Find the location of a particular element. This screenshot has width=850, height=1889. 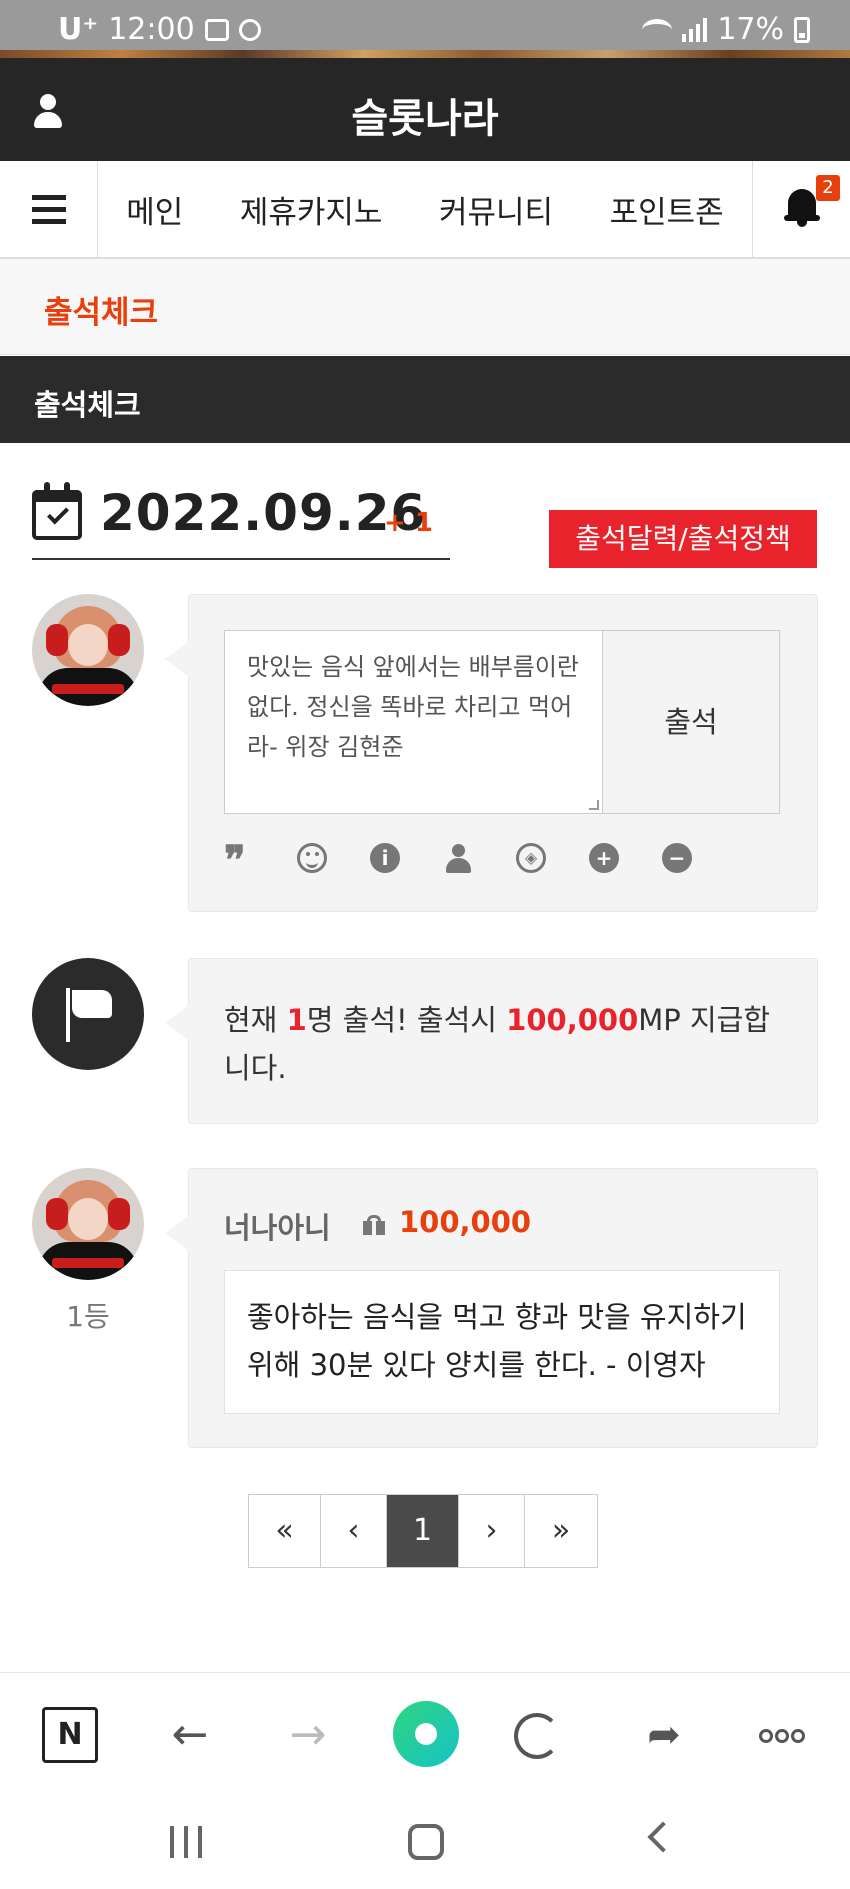

page-prev-button: ‹ is located at coordinates (354, 1531).